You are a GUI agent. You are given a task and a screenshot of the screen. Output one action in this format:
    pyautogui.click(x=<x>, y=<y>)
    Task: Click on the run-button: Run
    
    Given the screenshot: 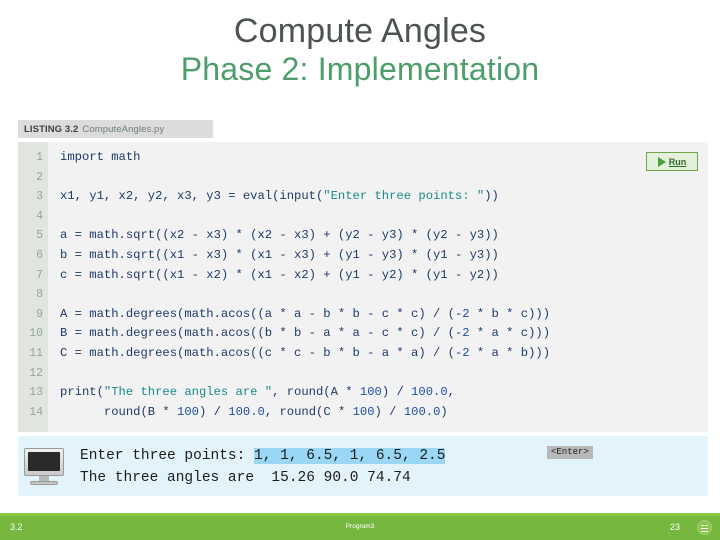 What is the action you would take?
    pyautogui.click(x=672, y=161)
    